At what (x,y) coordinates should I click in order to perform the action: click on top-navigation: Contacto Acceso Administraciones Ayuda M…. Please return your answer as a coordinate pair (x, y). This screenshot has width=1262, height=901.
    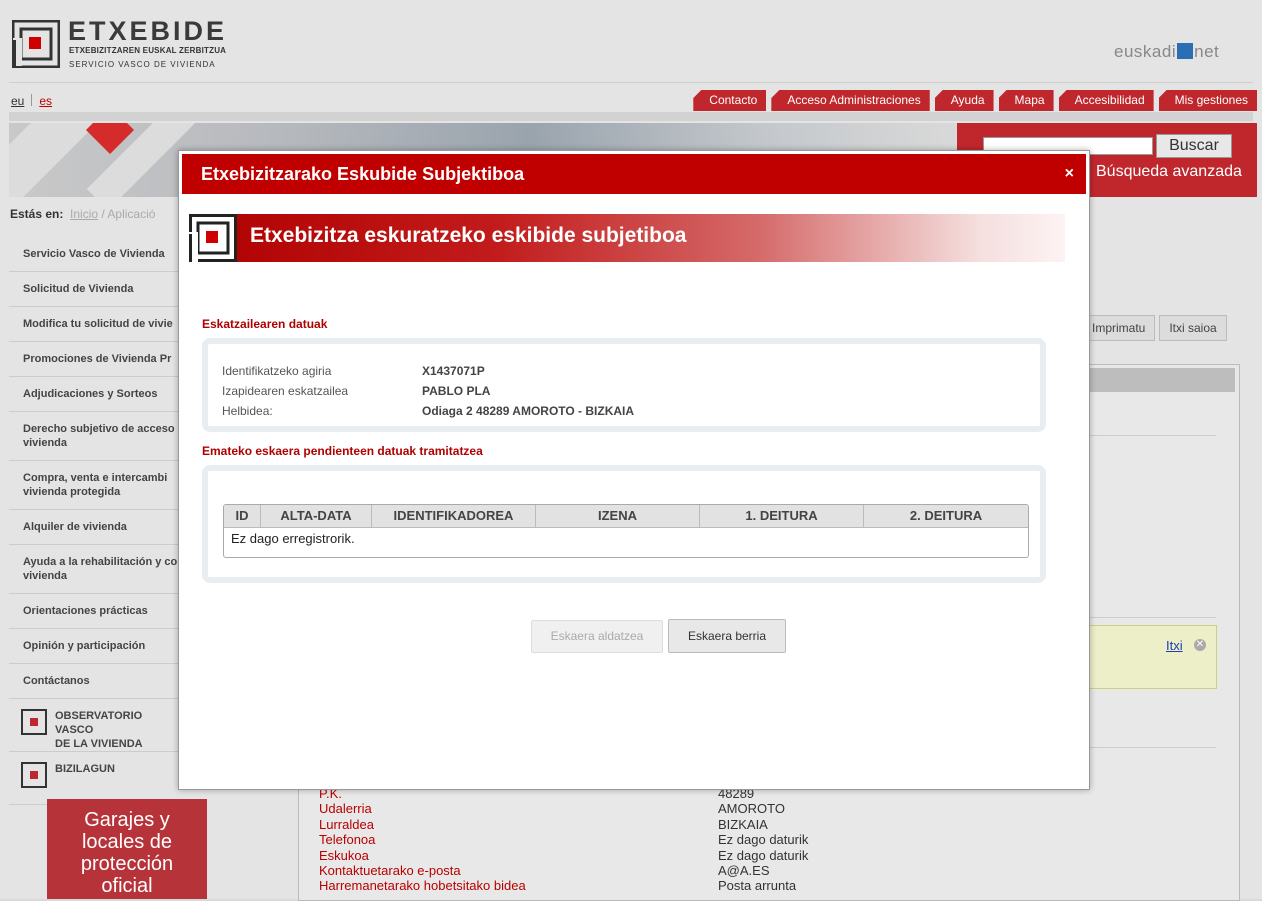
    Looking at the image, I should click on (975, 100).